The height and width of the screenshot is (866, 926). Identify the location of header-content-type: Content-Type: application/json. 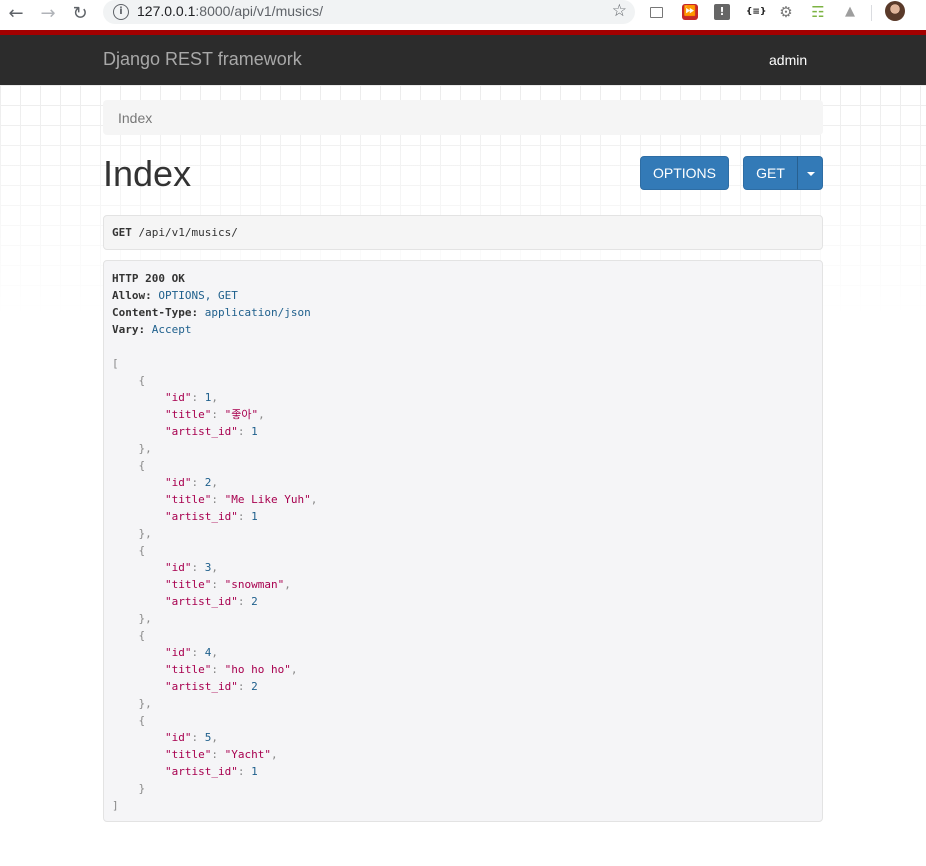
(211, 312).